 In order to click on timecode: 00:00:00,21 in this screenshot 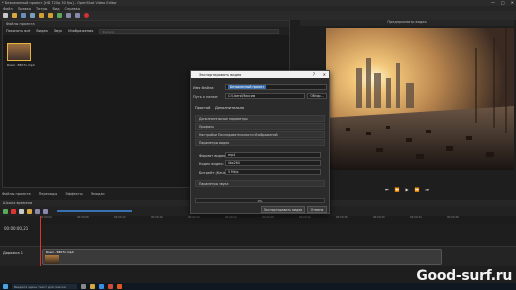, I will do `click(16, 228)`.